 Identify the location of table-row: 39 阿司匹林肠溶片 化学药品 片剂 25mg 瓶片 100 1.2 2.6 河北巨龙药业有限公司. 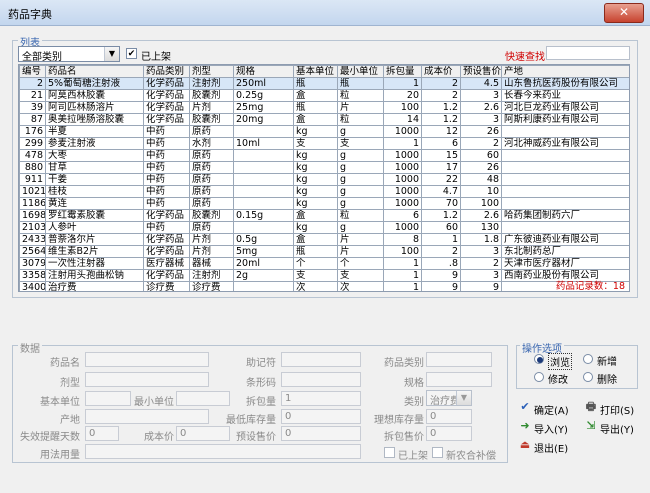
(324, 107).